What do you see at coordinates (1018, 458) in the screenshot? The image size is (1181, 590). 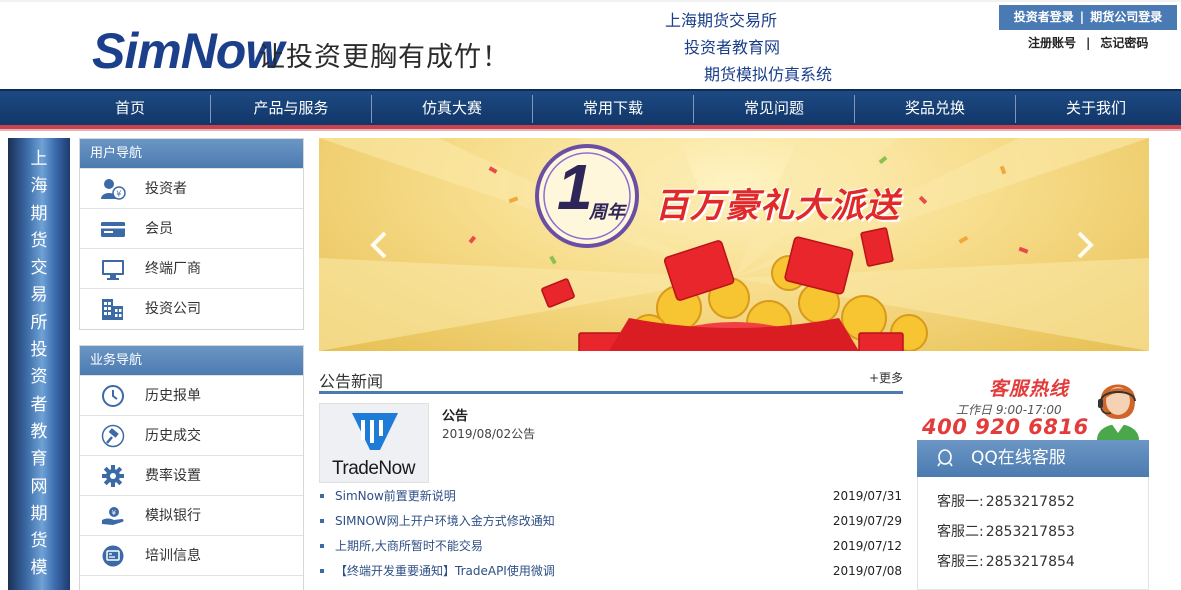 I see `qq-online-label: QQ在线客服` at bounding box center [1018, 458].